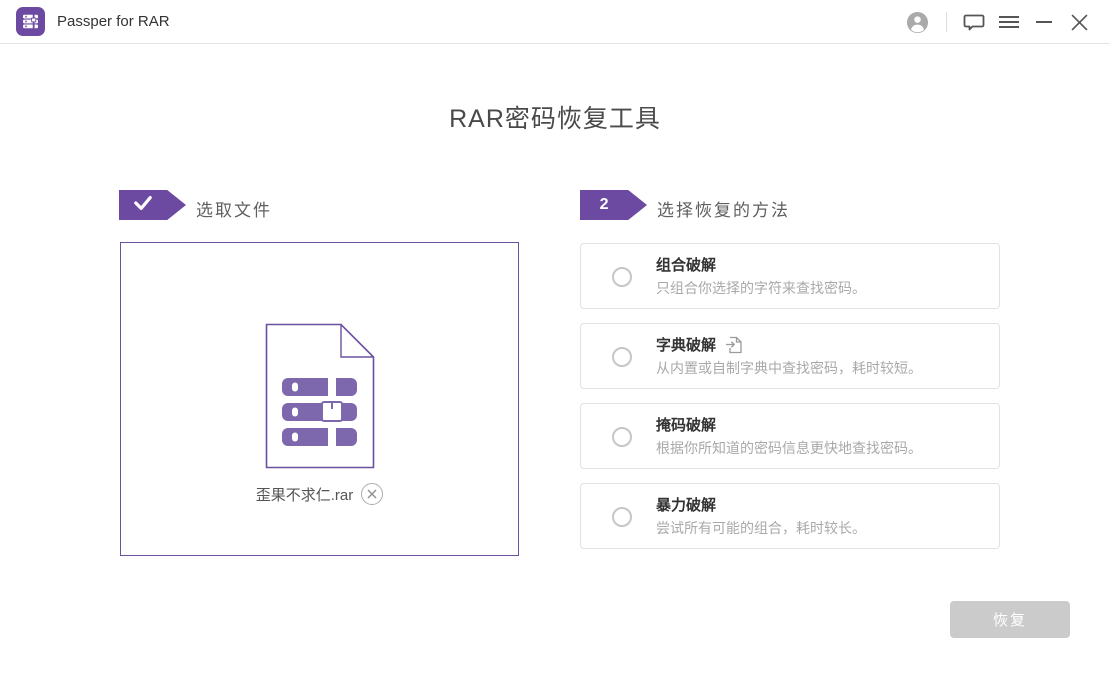 The width and height of the screenshot is (1110, 676). I want to click on step1-label: 选取文件, so click(234, 210).